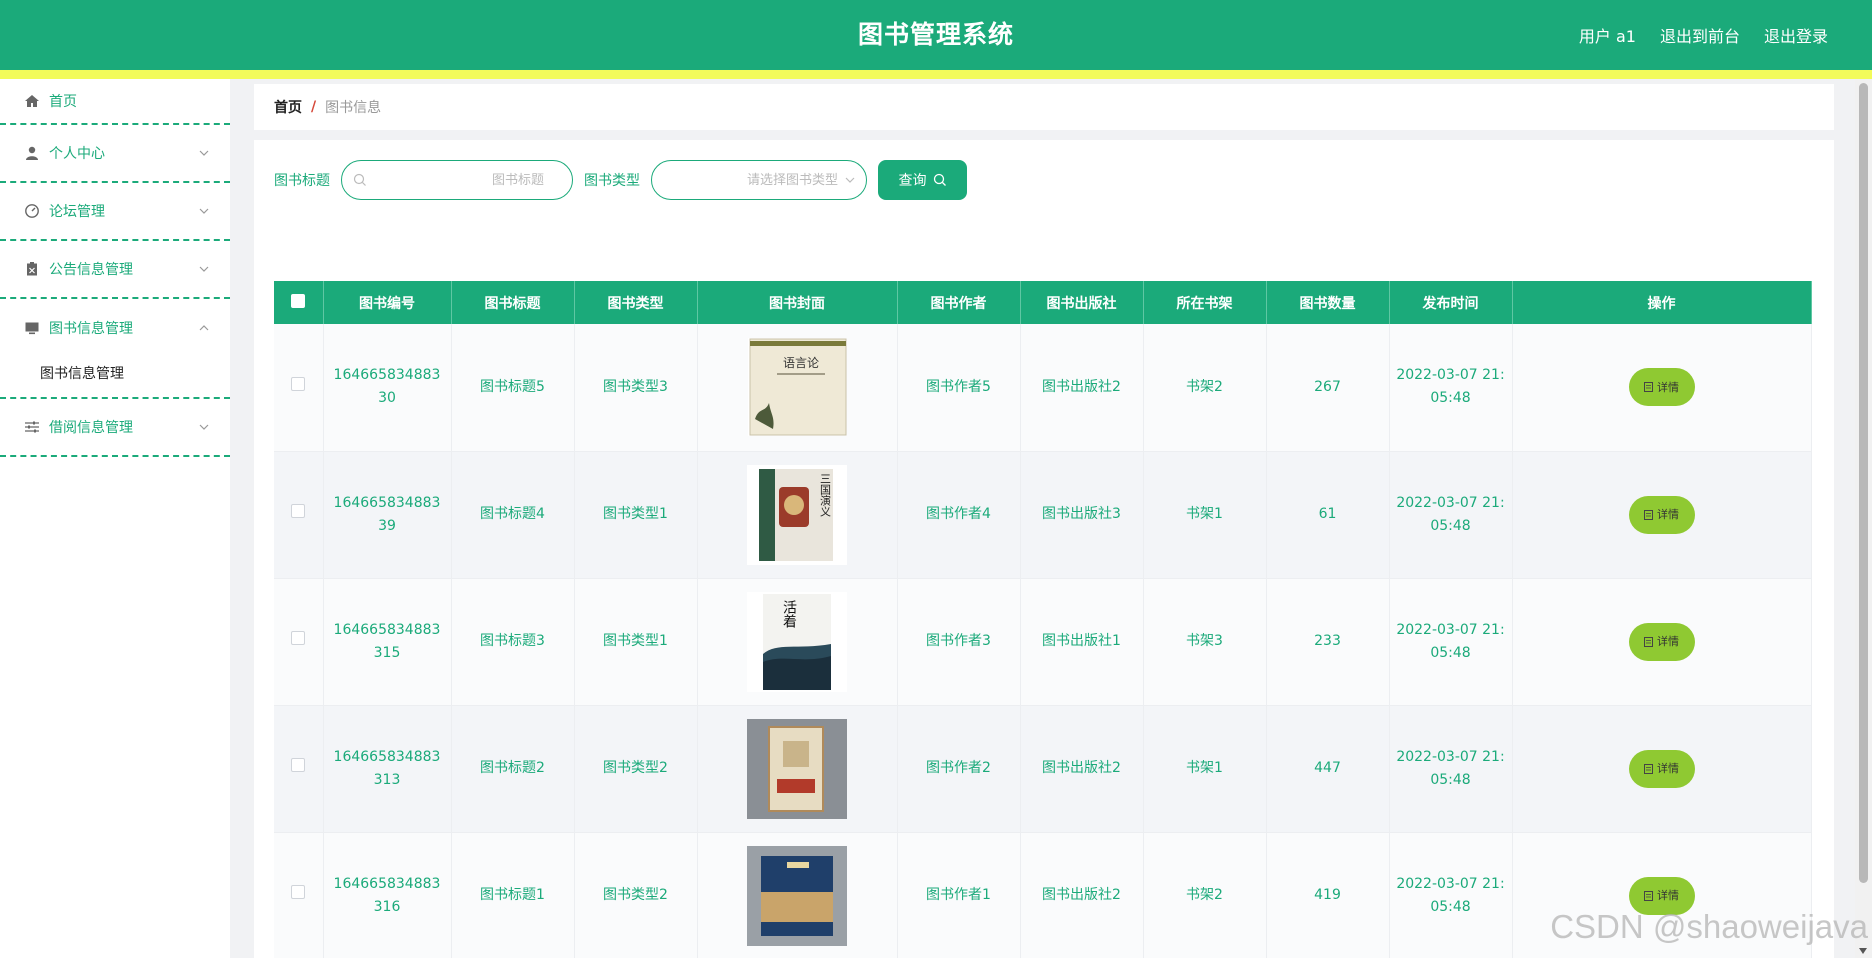  What do you see at coordinates (1082, 302) in the screenshot?
I see `column-header: 图书出版社` at bounding box center [1082, 302].